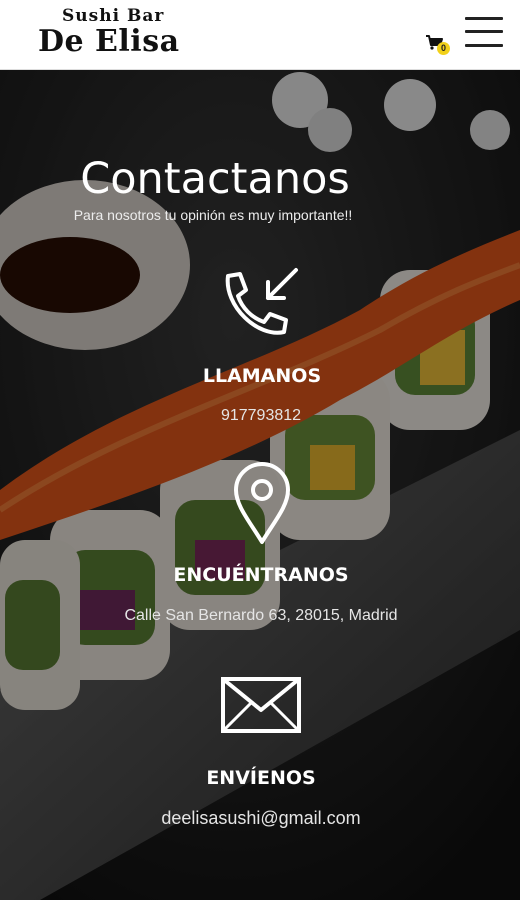 The height and width of the screenshot is (900, 520). What do you see at coordinates (443, 48) in the screenshot?
I see `cart-count-badge: 0` at bounding box center [443, 48].